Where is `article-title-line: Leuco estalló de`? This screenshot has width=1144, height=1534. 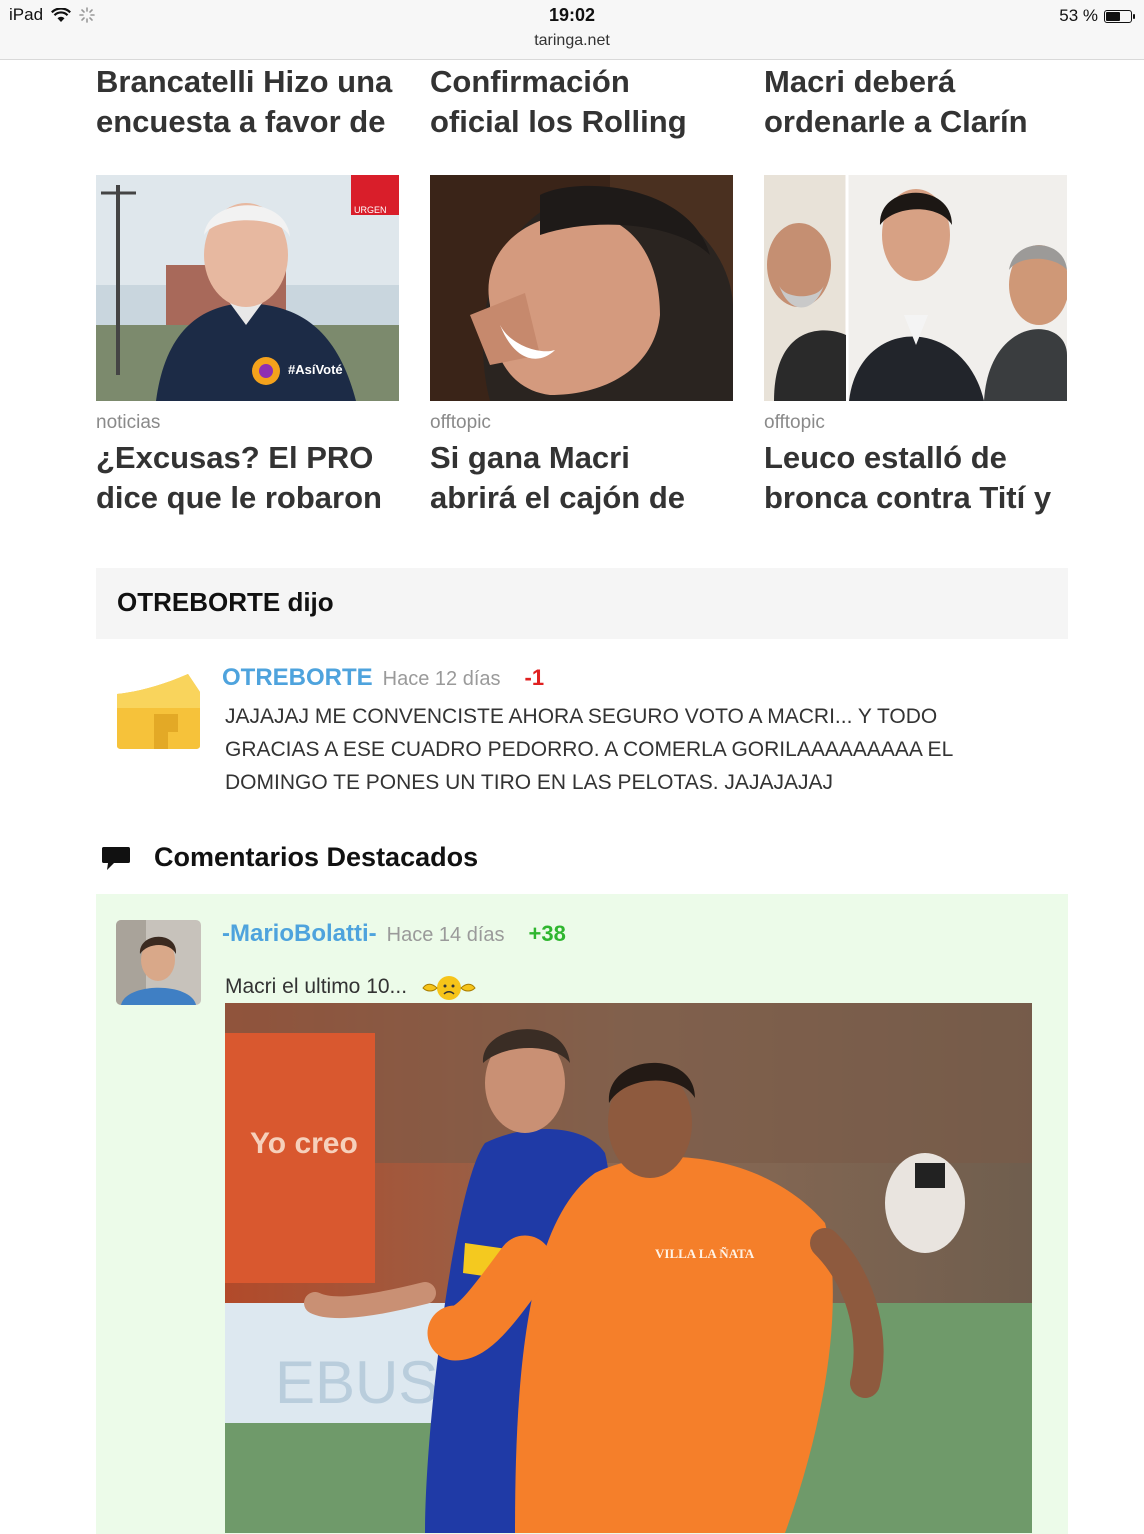 article-title-line: Leuco estalló de is located at coordinates (885, 457).